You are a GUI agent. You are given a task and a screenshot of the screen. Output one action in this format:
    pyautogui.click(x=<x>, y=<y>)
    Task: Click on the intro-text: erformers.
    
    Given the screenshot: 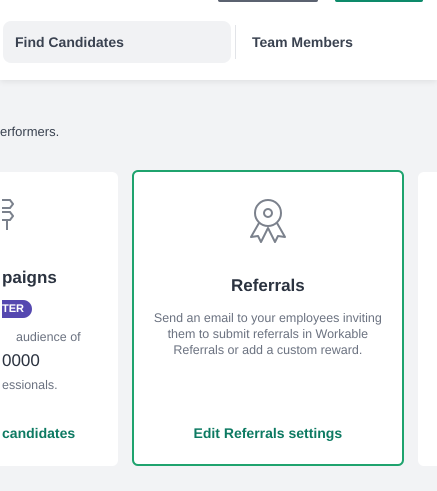 What is the action you would take?
    pyautogui.click(x=30, y=131)
    